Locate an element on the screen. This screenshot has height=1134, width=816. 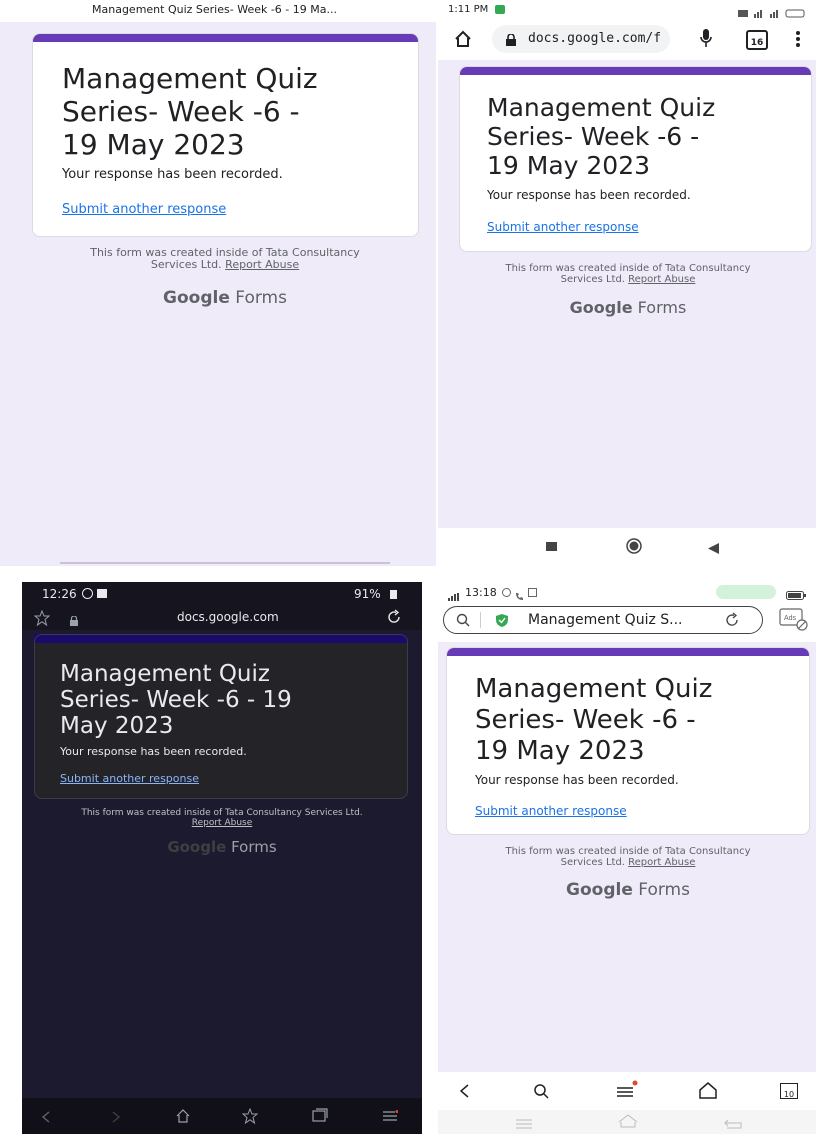
lock-icon is located at coordinates (511, 39).